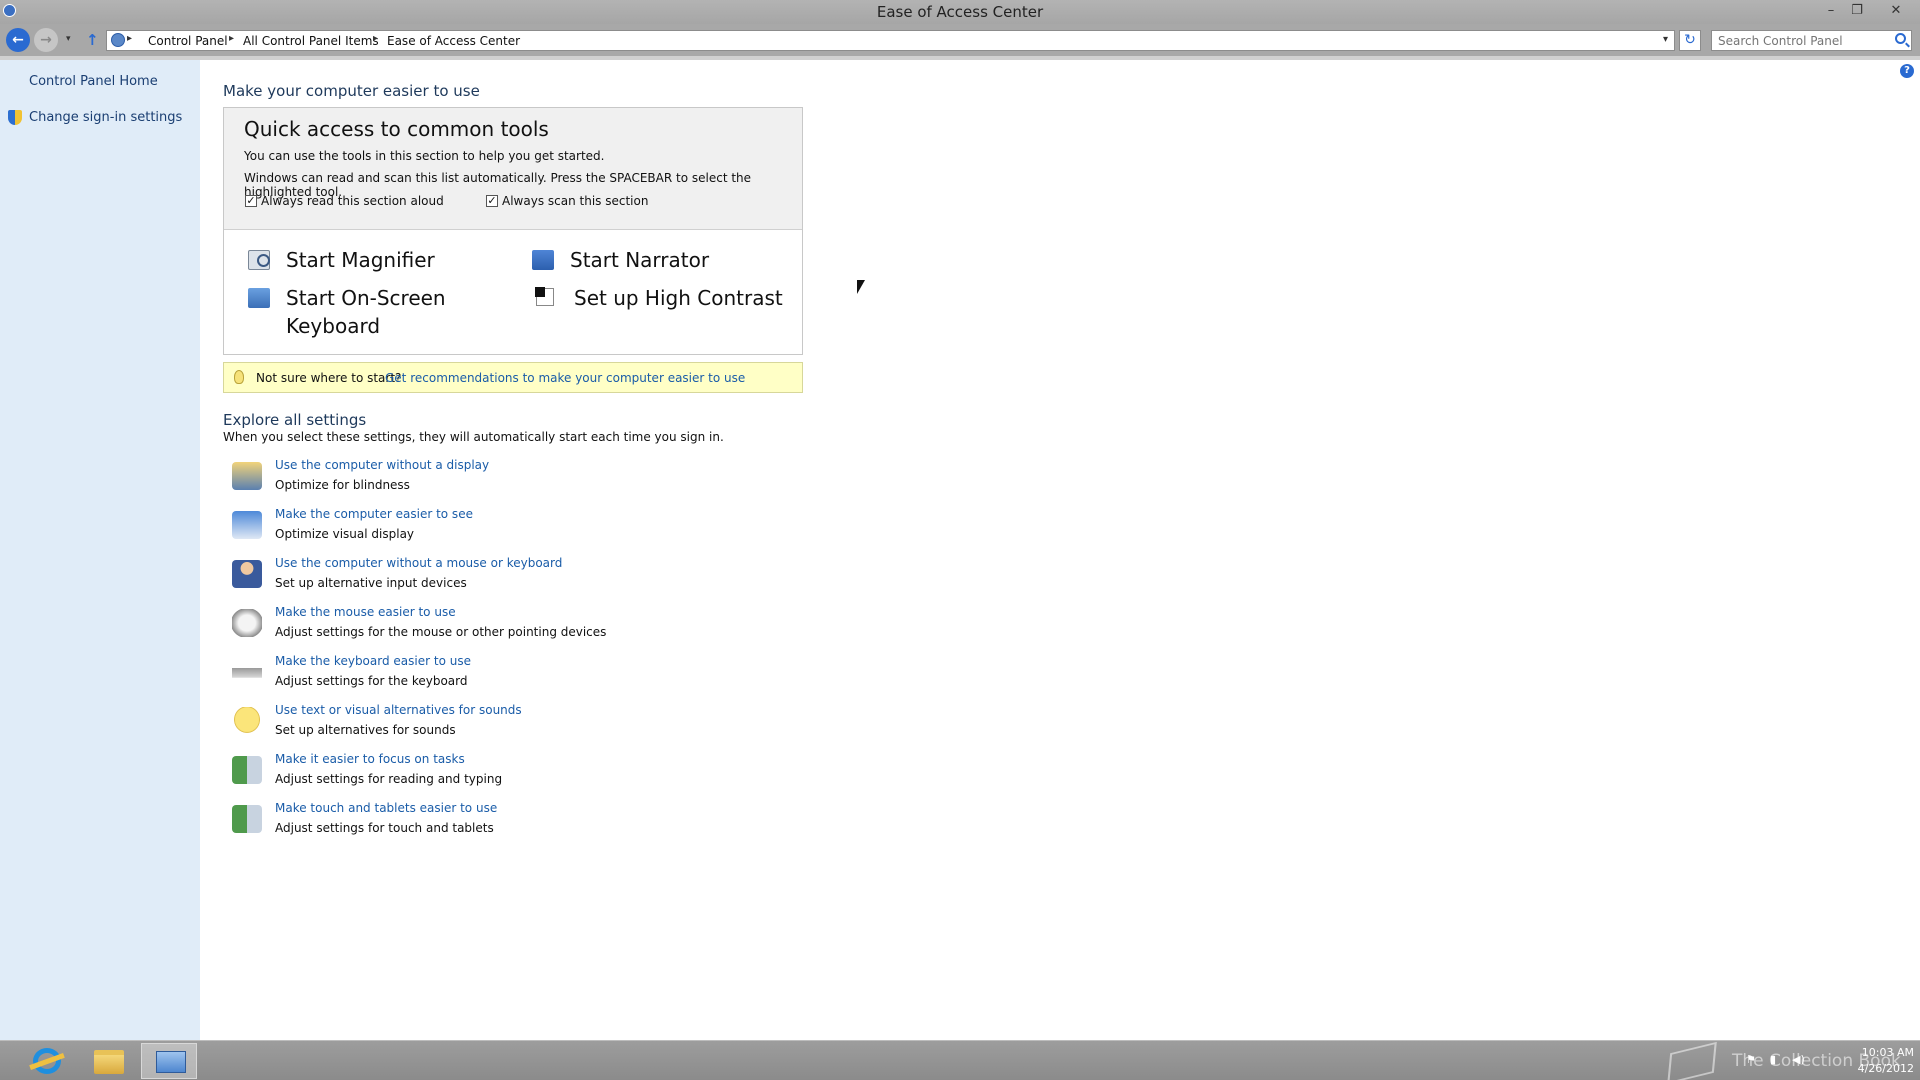  I want to click on up-button: ↑, so click(92, 40).